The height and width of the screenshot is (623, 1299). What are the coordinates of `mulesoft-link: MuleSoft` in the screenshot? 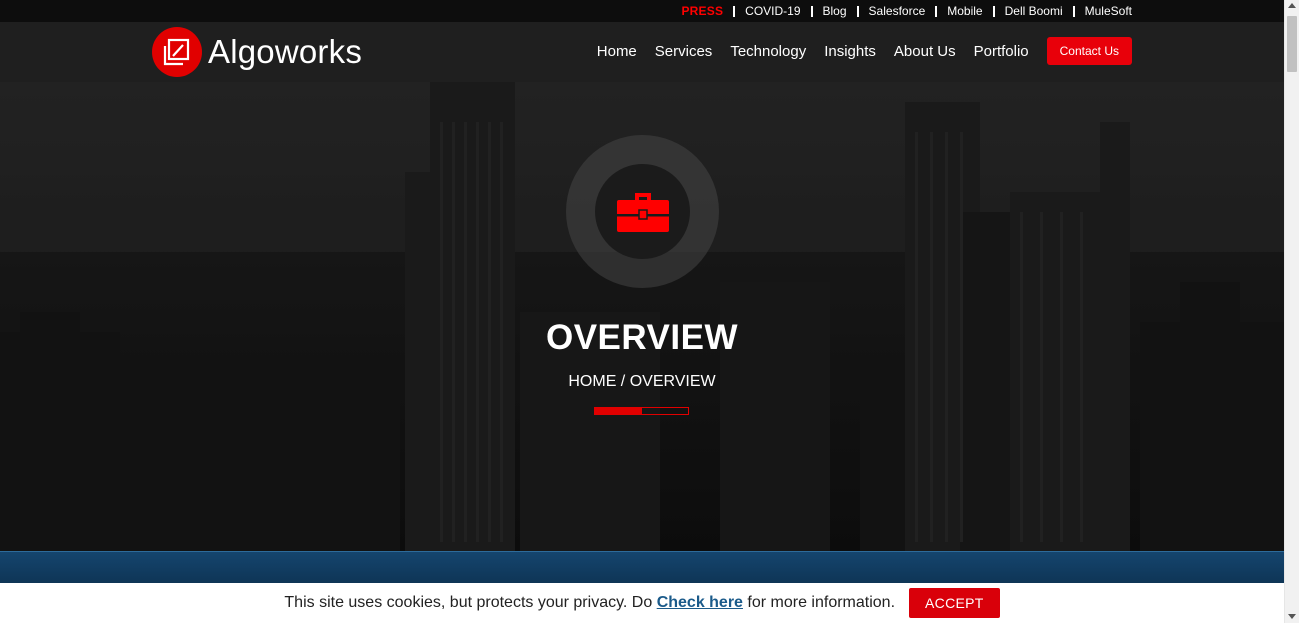 It's located at (1108, 11).